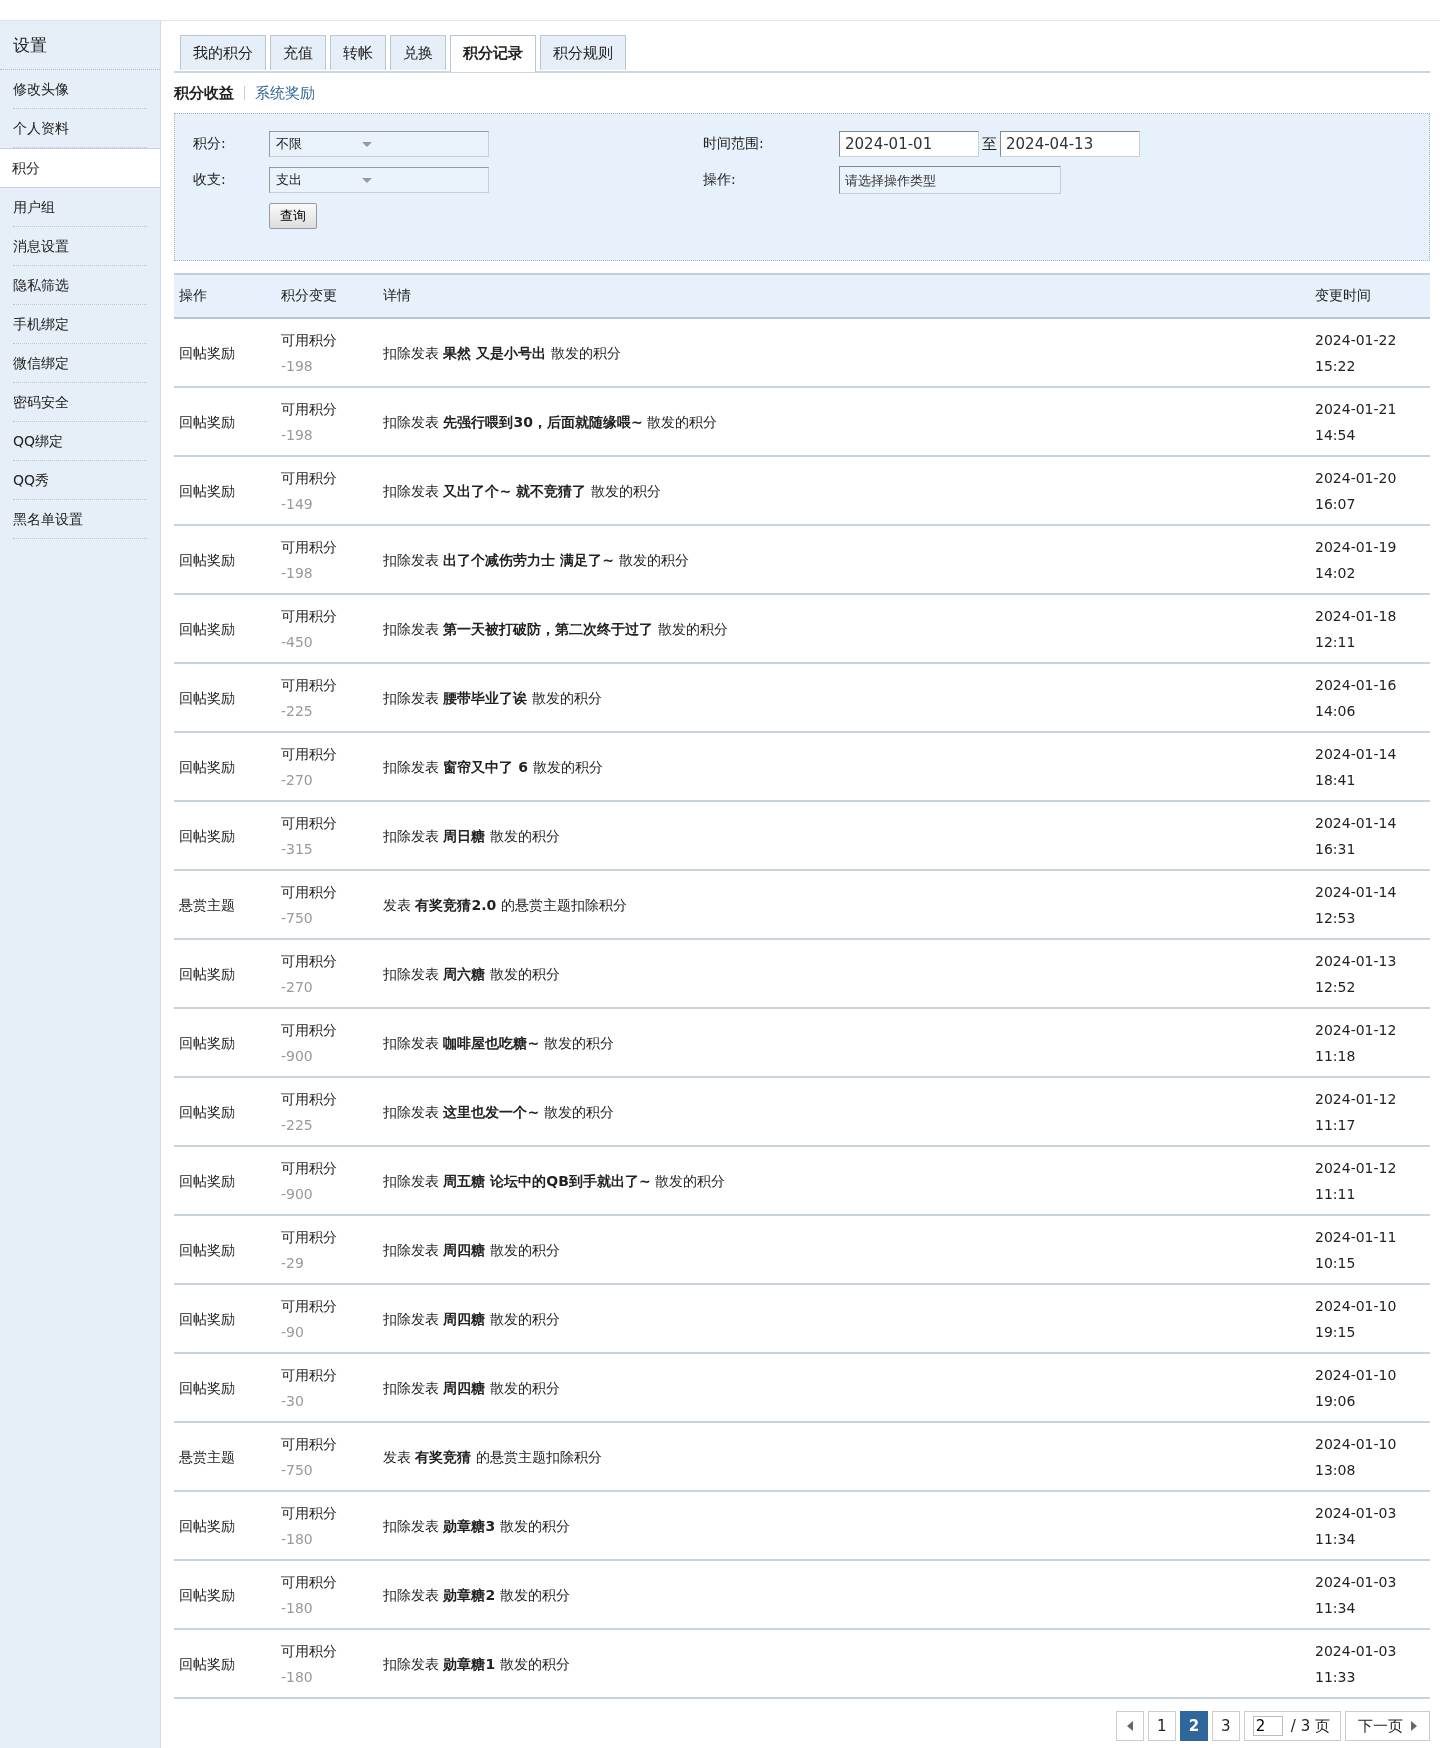 The width and height of the screenshot is (1440, 1748). Describe the element at coordinates (204, 93) in the screenshot. I see `subtab: 积分收益` at that location.